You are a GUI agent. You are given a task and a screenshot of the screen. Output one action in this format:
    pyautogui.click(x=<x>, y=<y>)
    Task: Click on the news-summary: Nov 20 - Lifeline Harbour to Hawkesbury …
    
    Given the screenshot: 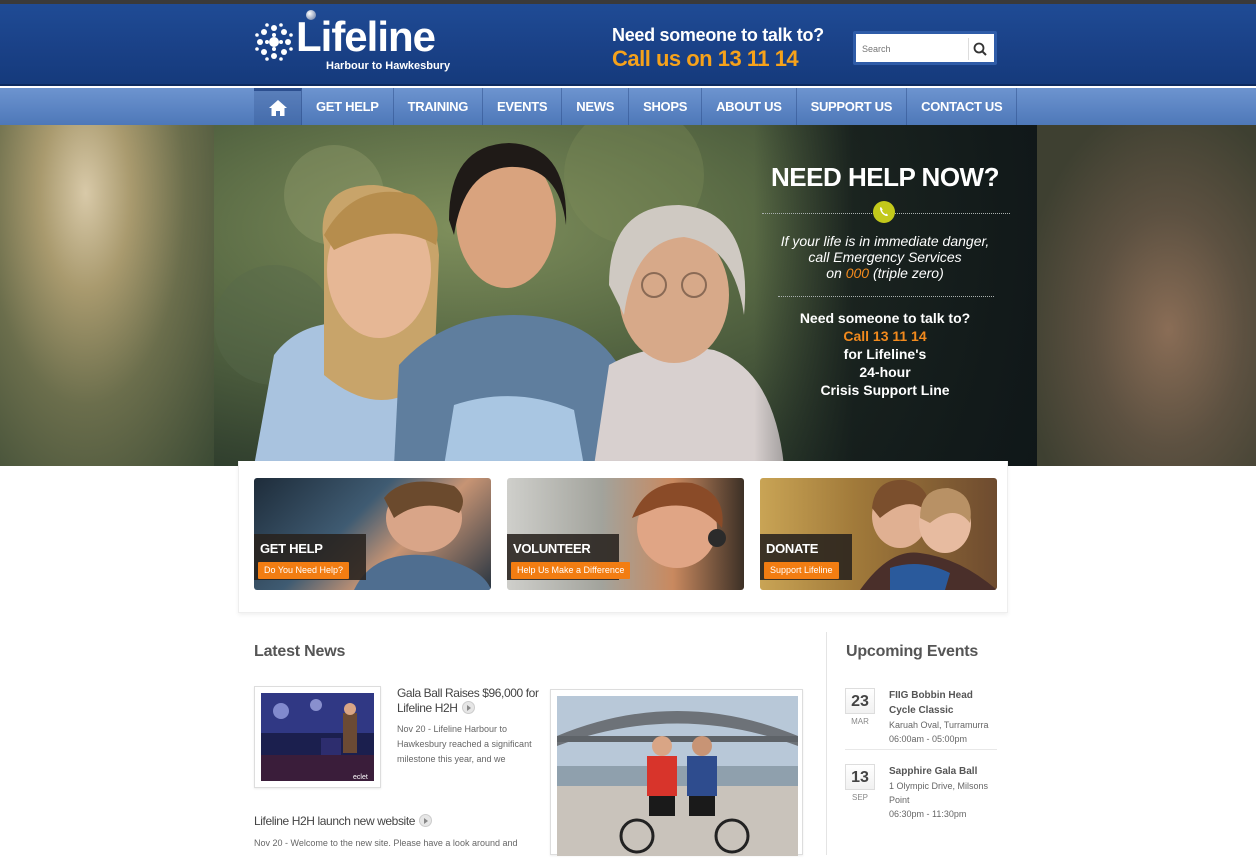 What is the action you would take?
    pyautogui.click(x=464, y=744)
    